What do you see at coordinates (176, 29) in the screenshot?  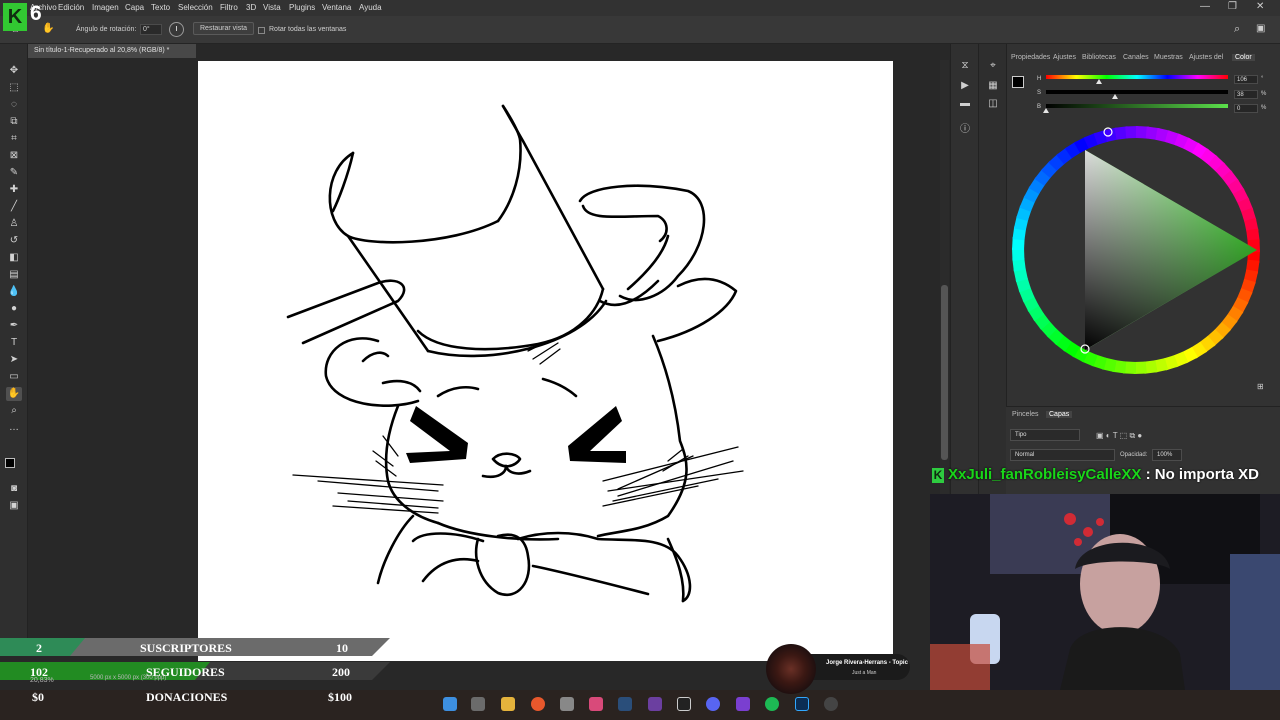 I see `rotation-dial-icon` at bounding box center [176, 29].